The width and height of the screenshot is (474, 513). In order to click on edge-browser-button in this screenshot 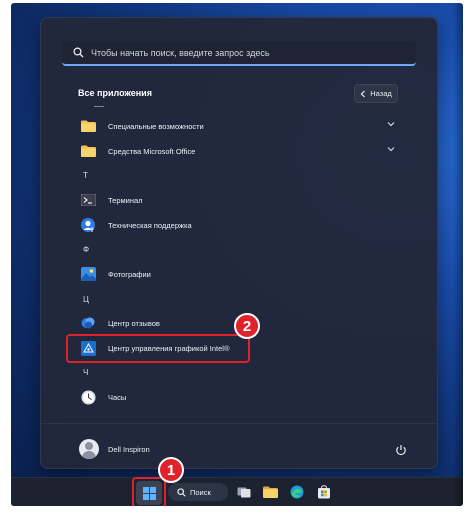, I will do `click(297, 492)`.